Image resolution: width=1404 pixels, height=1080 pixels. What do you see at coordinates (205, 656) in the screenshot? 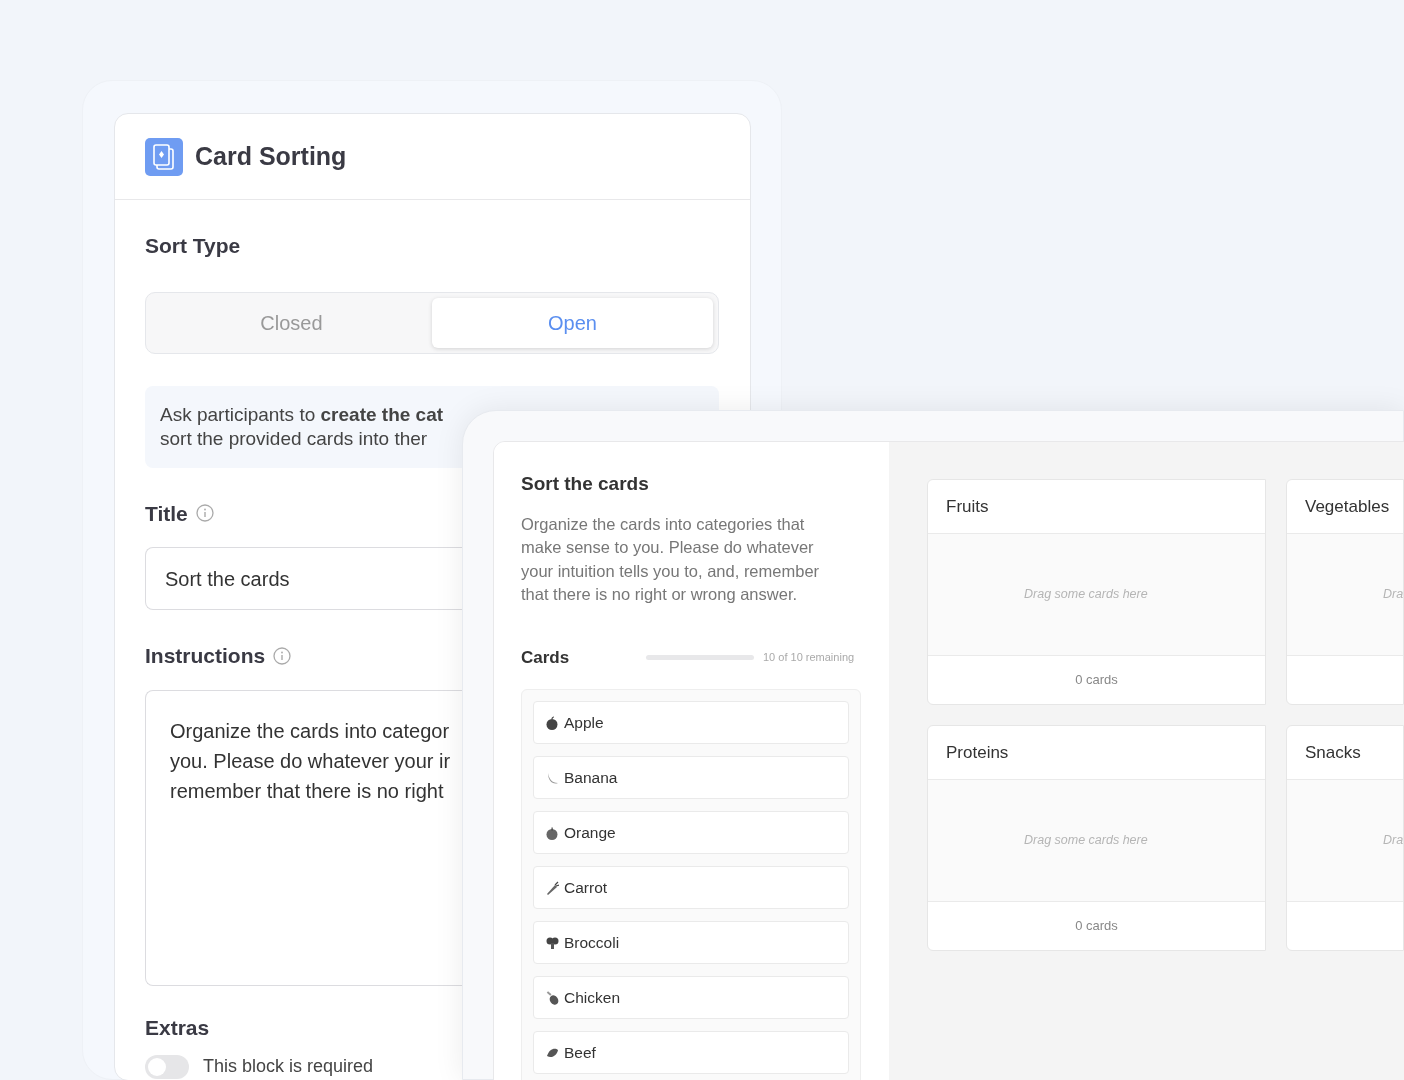
I see `field-label: Instructions` at bounding box center [205, 656].